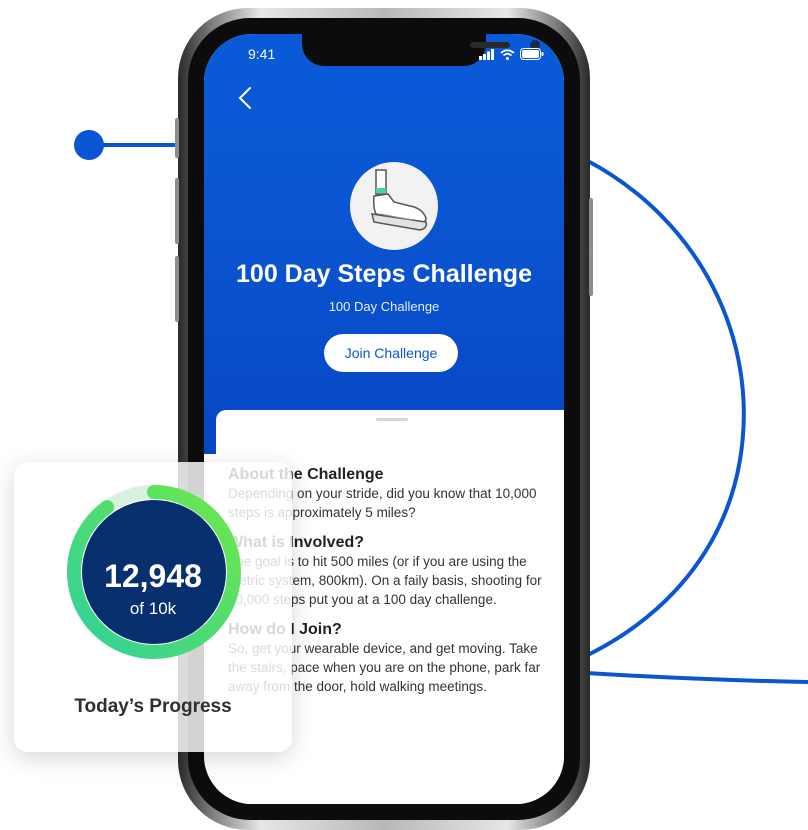 Image resolution: width=808 pixels, height=830 pixels. I want to click on progress-card: 12,948 of 10k Today’s Progress, so click(153, 607).